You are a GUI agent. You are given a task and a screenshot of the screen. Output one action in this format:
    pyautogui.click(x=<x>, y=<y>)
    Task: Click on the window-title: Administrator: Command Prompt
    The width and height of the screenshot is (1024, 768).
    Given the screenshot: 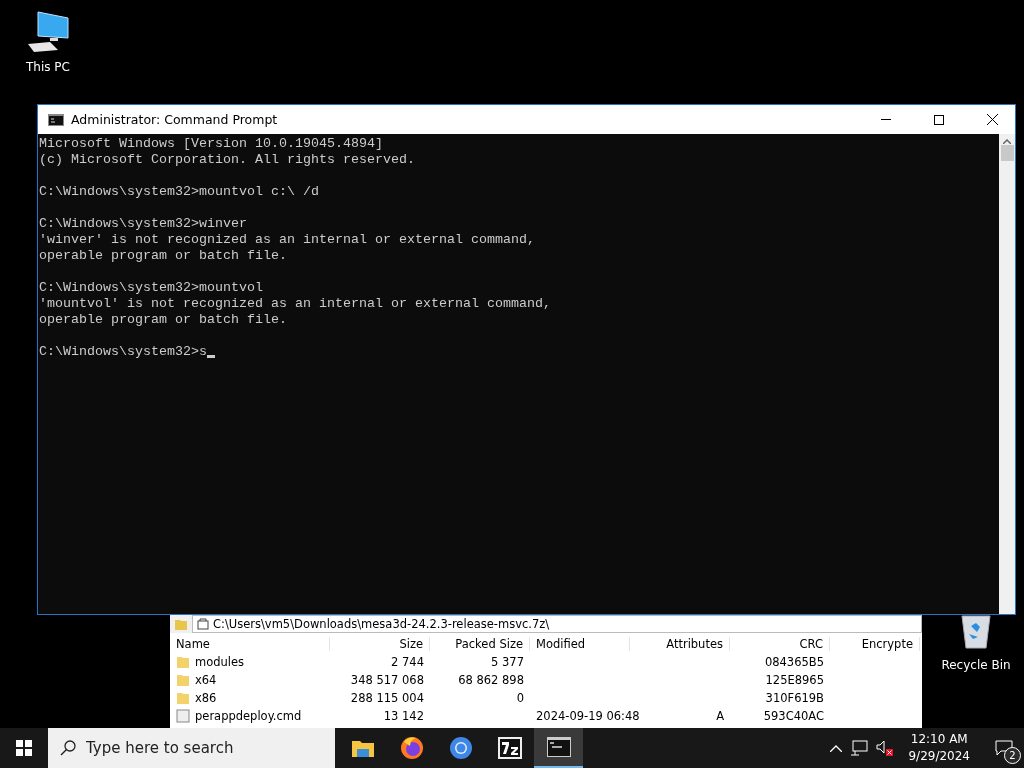 What is the action you would take?
    pyautogui.click(x=175, y=119)
    